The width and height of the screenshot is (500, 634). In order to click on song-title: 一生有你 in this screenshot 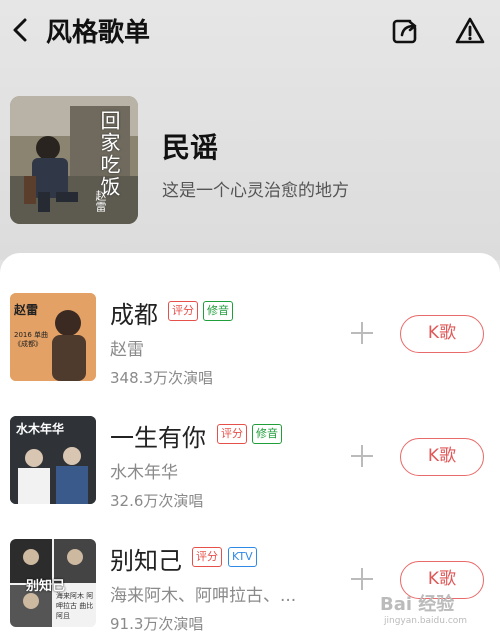, I will do `click(158, 438)`.